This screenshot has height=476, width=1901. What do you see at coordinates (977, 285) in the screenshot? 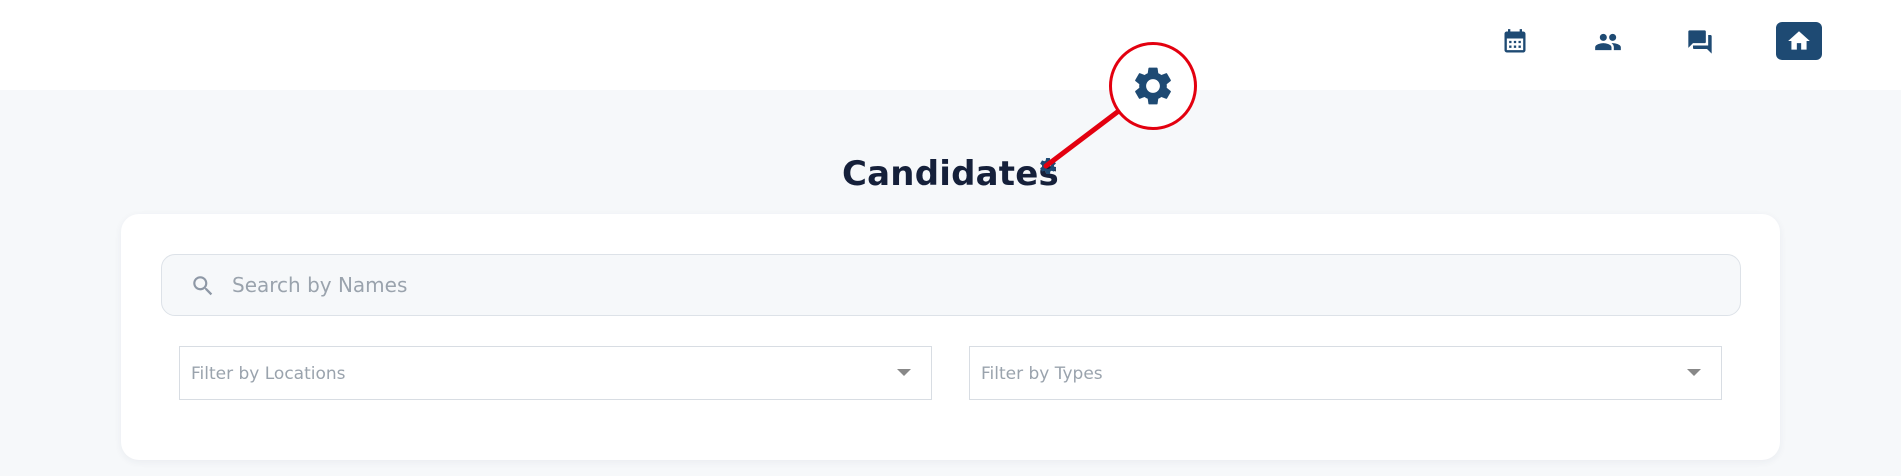
I see `search-input` at bounding box center [977, 285].